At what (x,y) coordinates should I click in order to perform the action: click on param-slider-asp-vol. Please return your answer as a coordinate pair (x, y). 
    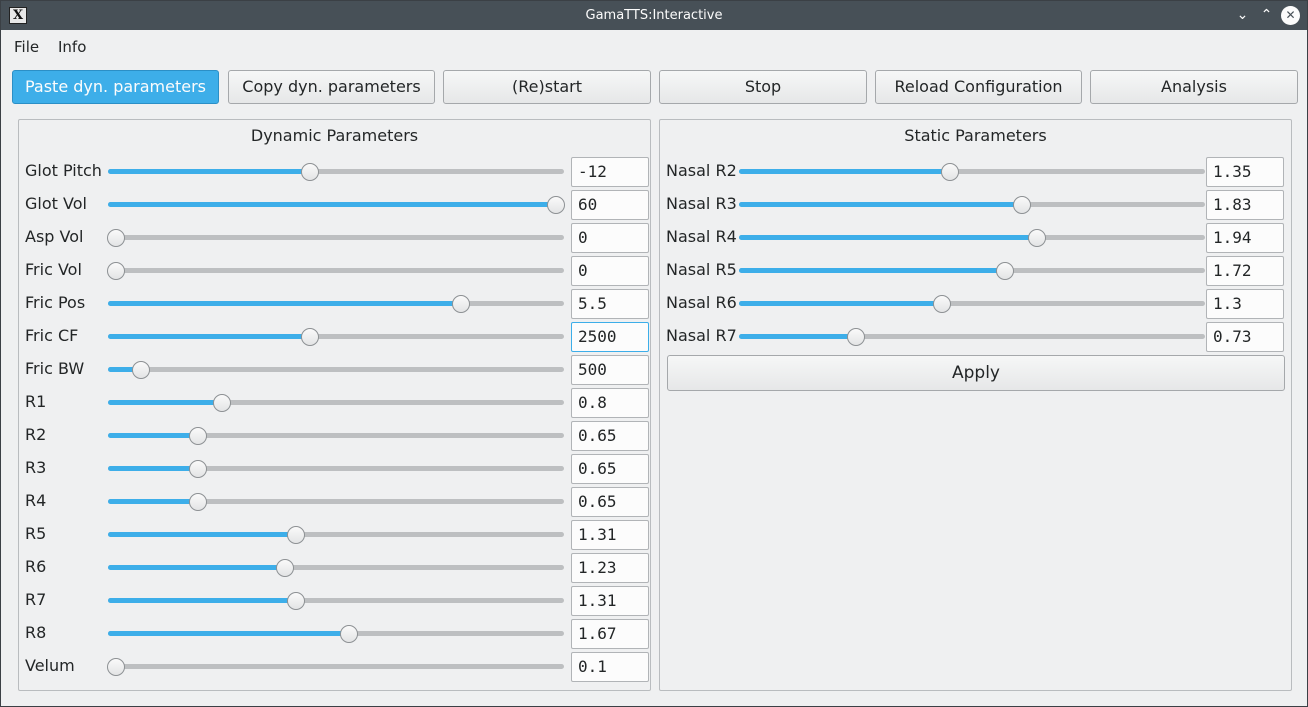
    Looking at the image, I should click on (335, 238).